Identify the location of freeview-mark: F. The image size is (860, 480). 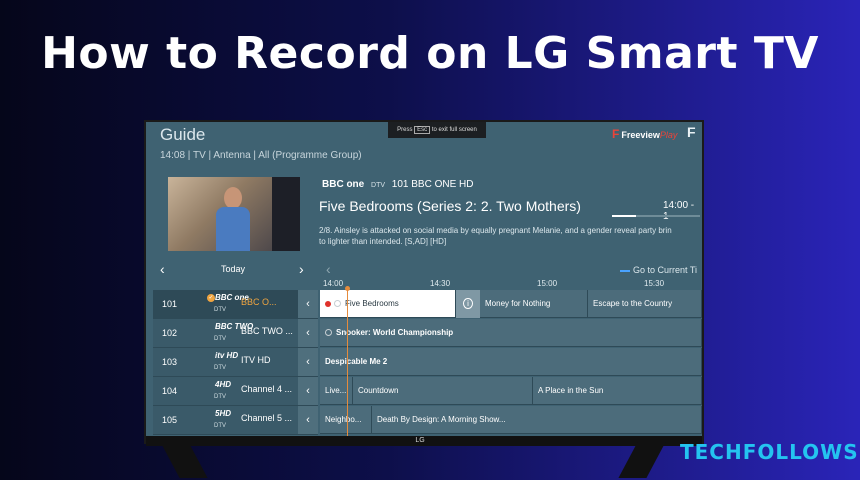
(616, 134).